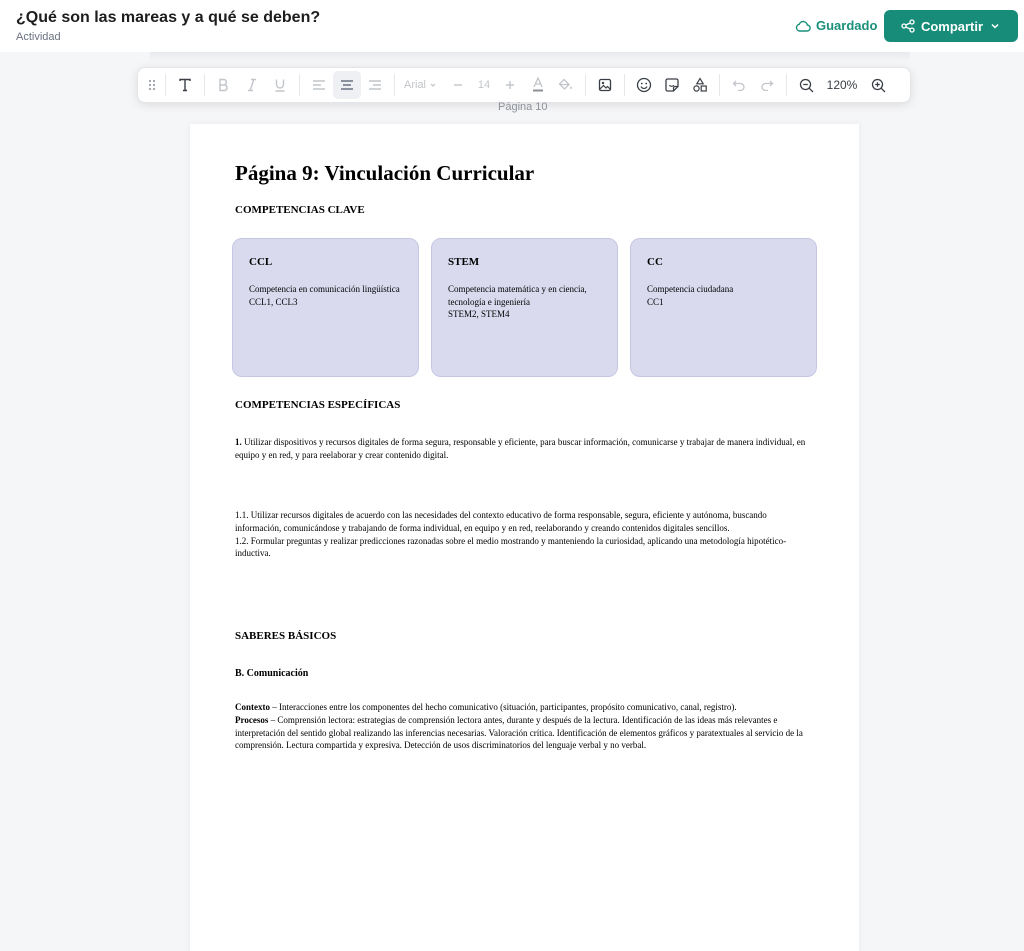  I want to click on card-title: CC, so click(655, 262).